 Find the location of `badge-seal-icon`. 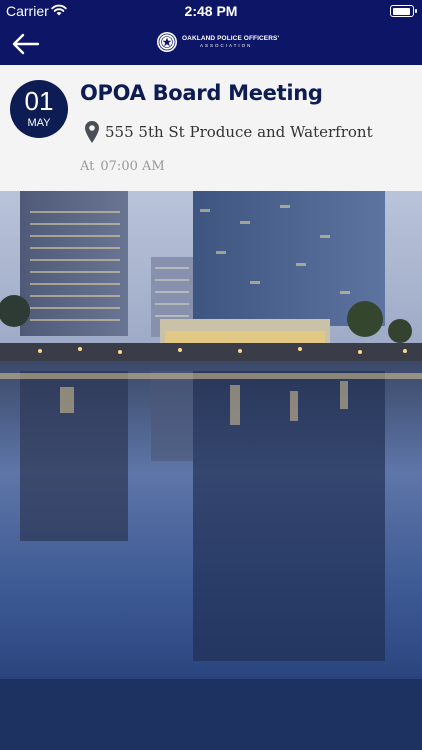

badge-seal-icon is located at coordinates (167, 42).